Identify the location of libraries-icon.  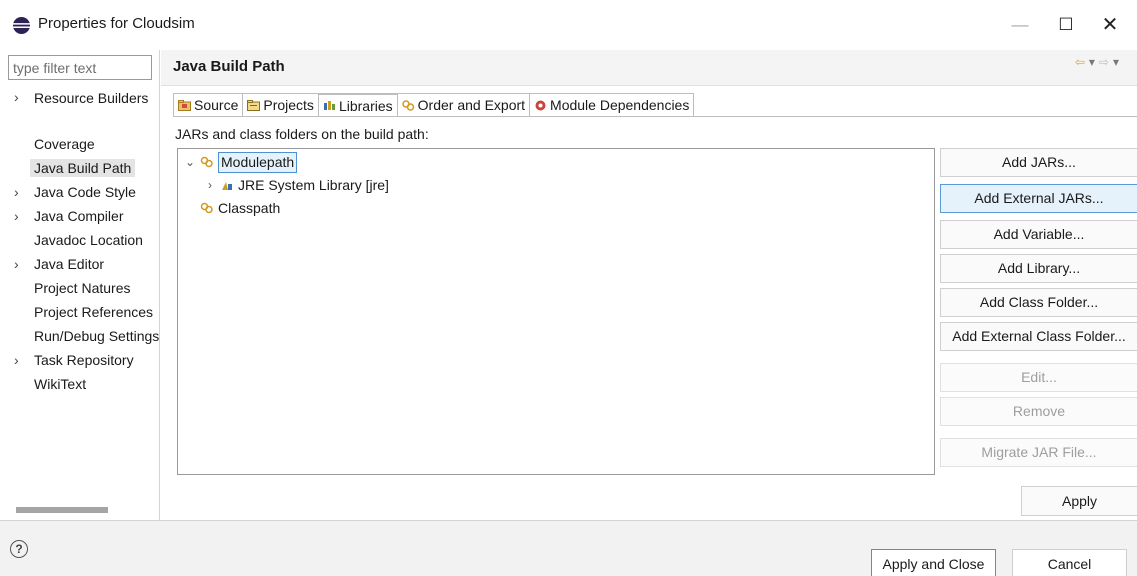
(329, 105).